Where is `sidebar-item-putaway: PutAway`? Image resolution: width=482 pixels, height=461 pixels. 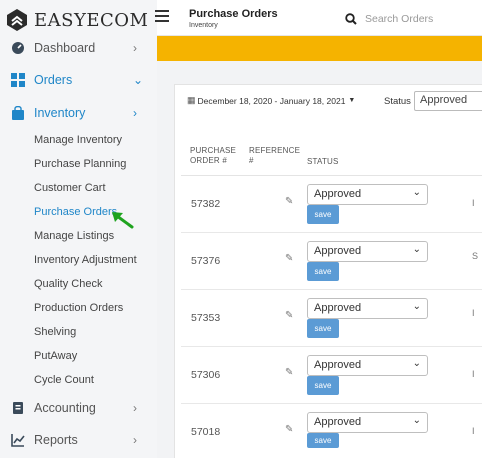 sidebar-item-putaway: PutAway is located at coordinates (55, 356).